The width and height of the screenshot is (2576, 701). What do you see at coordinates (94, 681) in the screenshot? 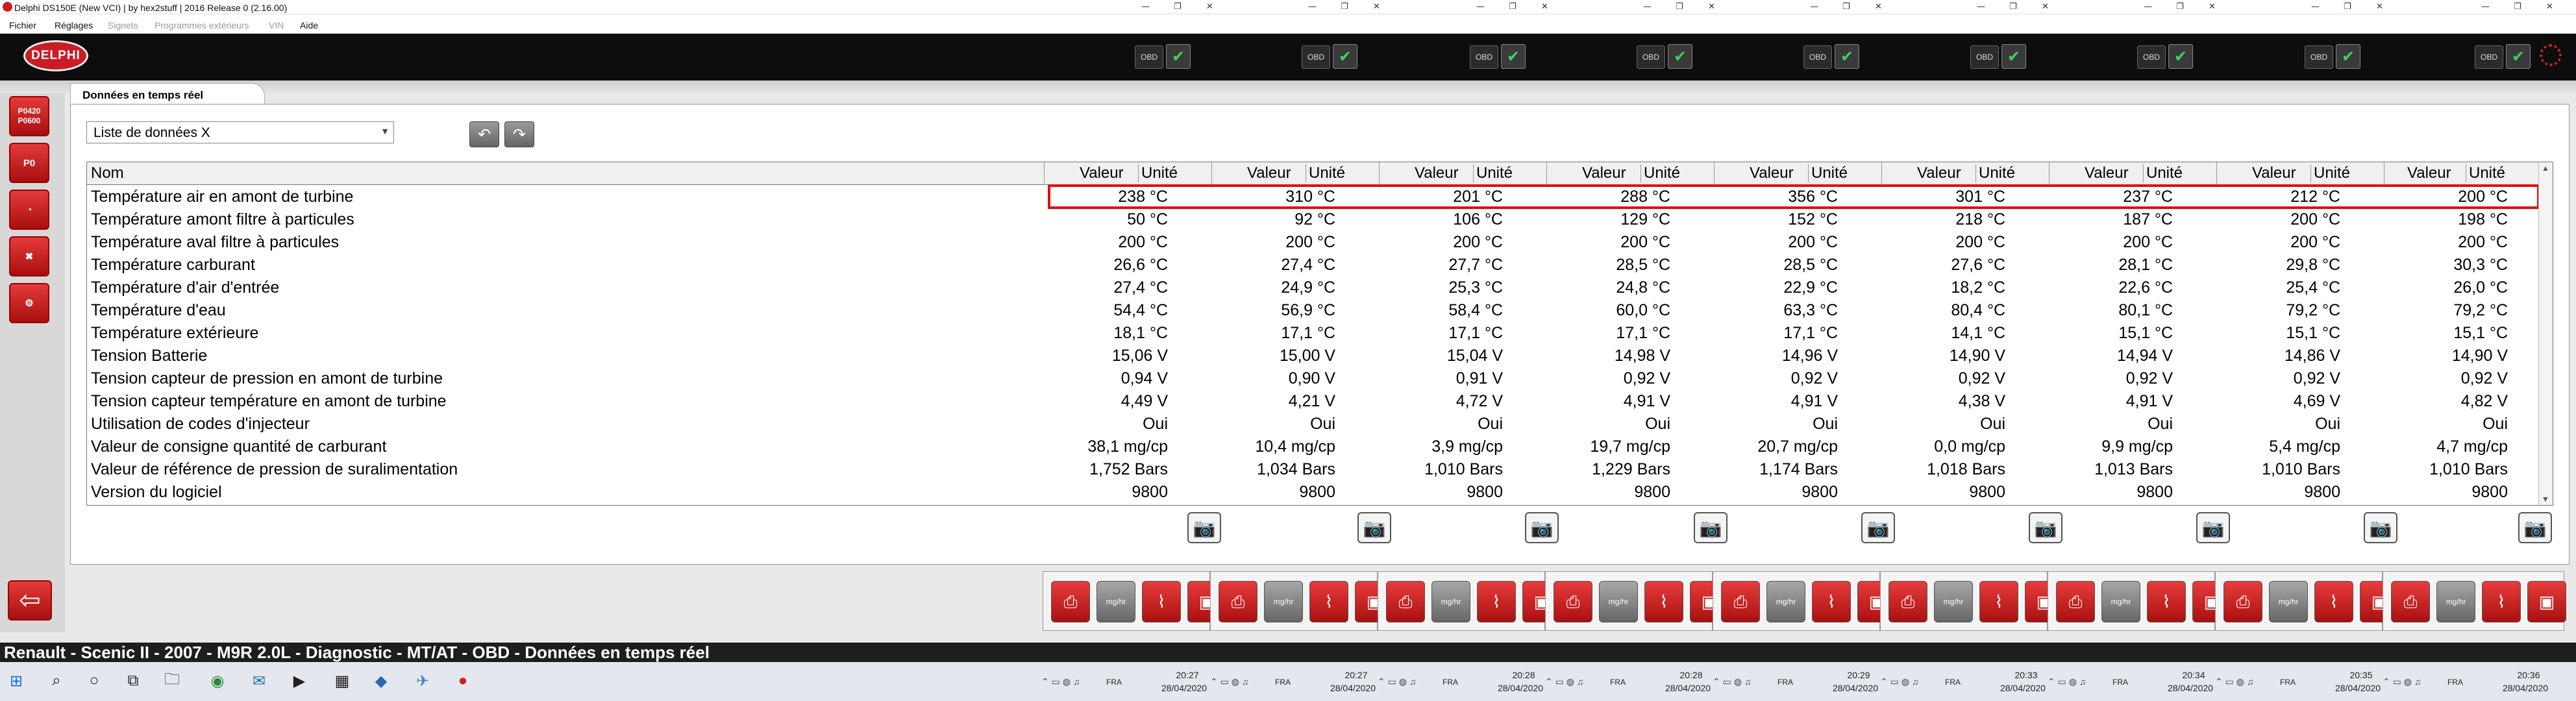
I see `cortana-icon: ○` at bounding box center [94, 681].